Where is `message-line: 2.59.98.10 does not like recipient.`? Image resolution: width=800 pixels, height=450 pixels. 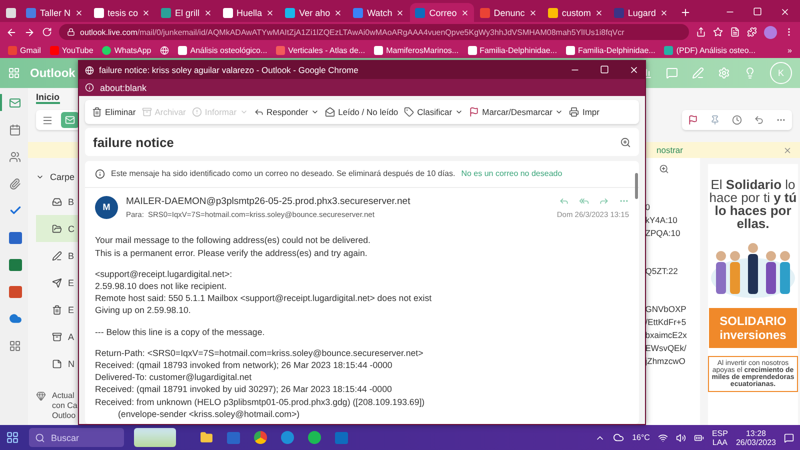 message-line: 2.59.98.10 does not like recipient. is located at coordinates (161, 286).